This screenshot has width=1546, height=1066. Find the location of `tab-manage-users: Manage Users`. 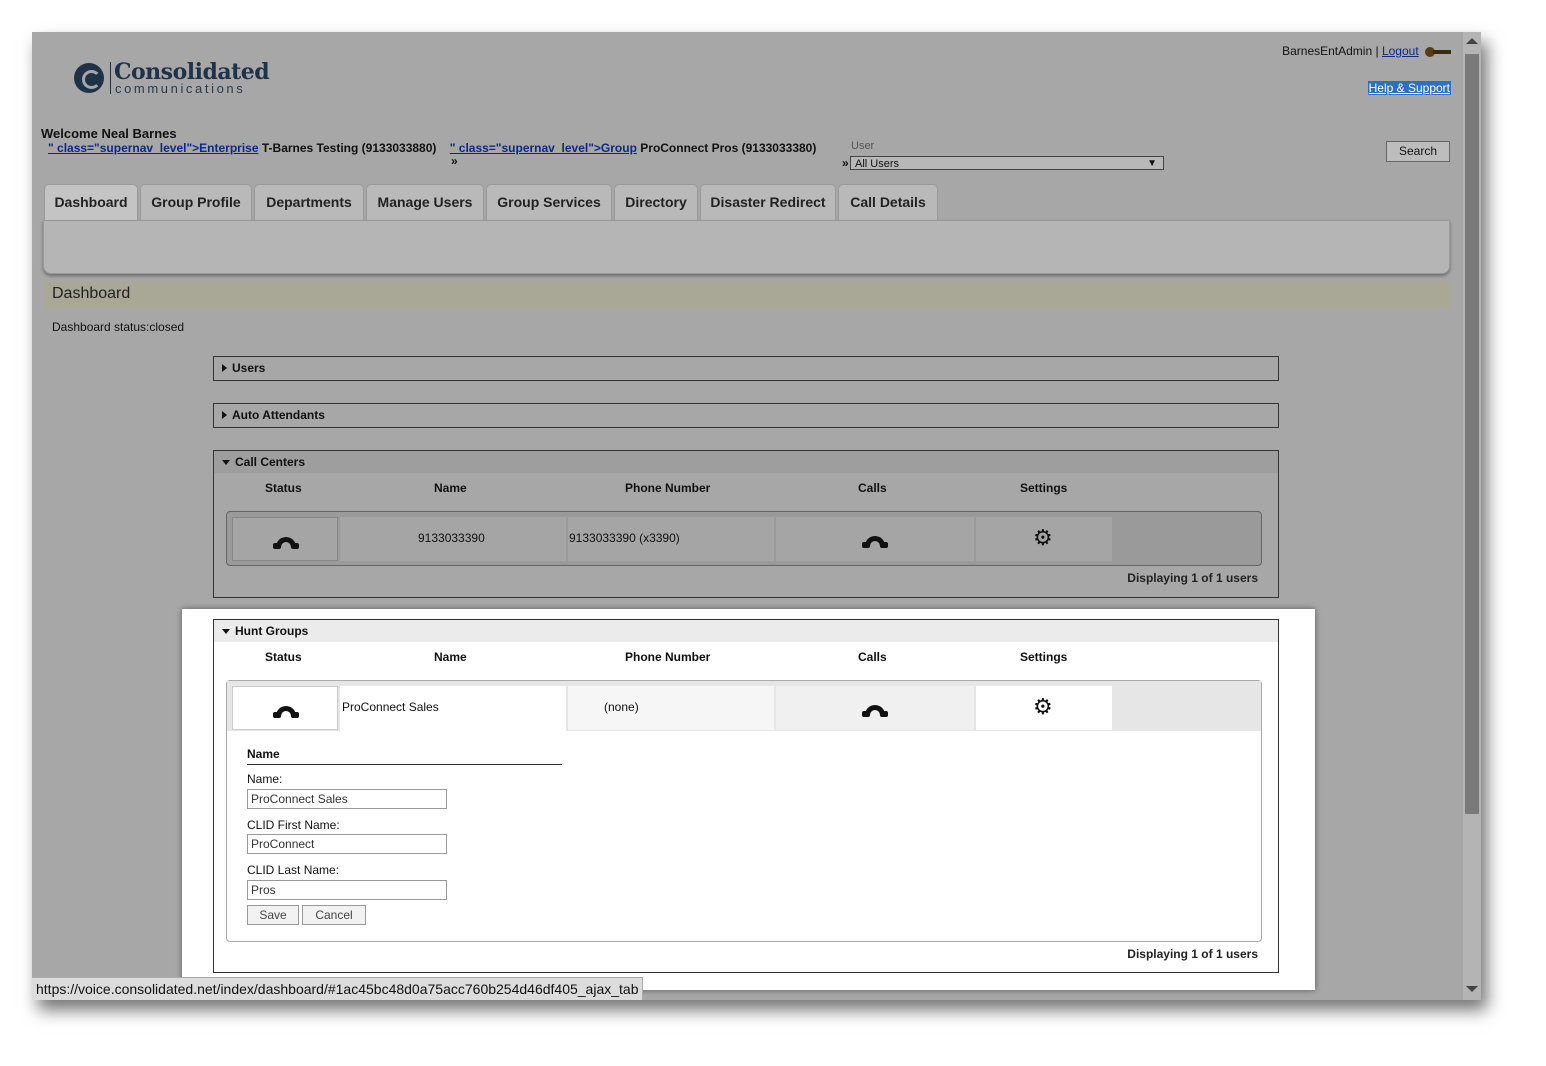

tab-manage-users: Manage Users is located at coordinates (425, 202).